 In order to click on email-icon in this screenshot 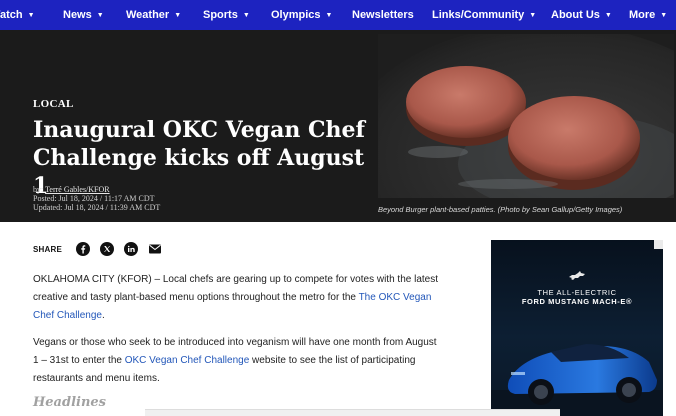, I will do `click(155, 249)`.